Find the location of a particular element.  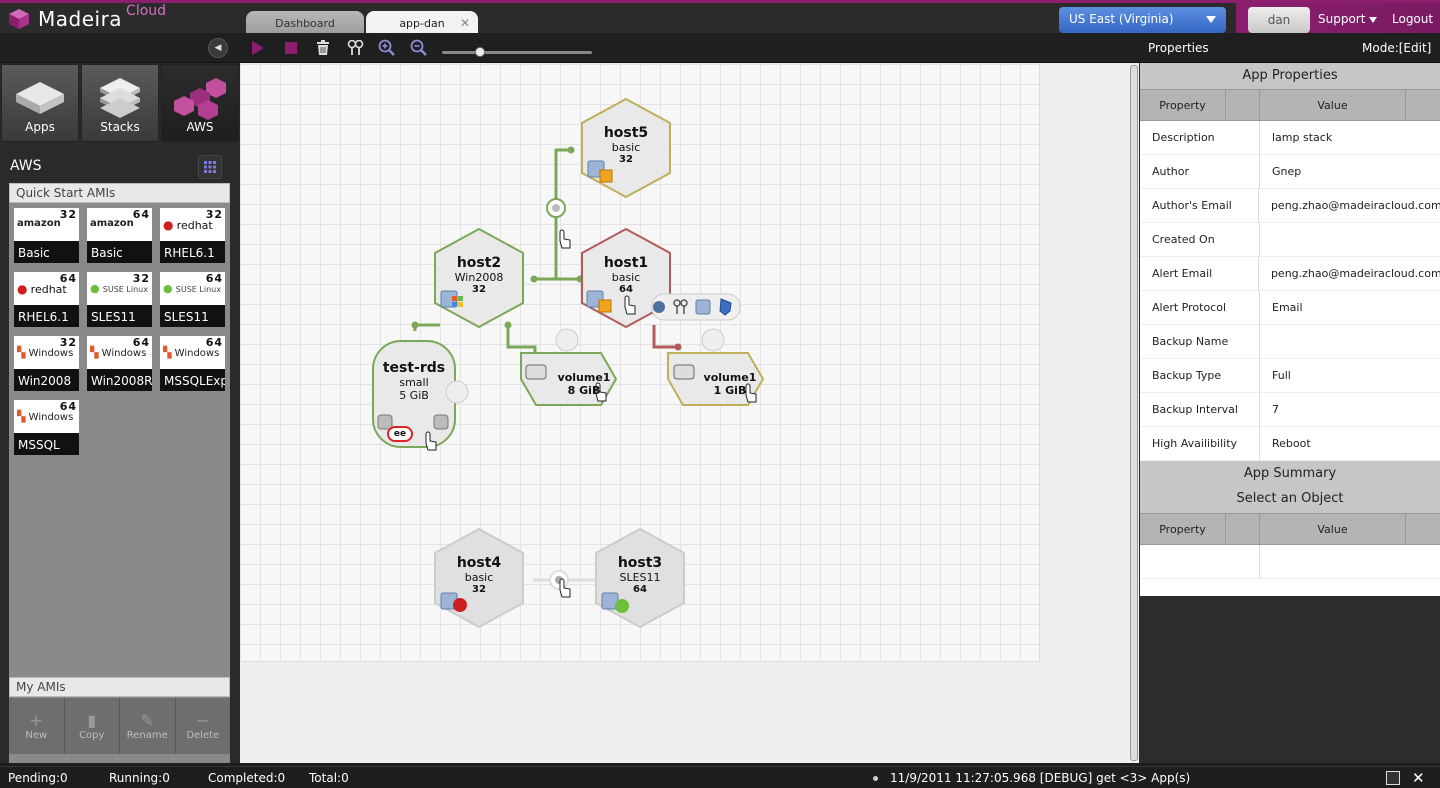

ami-tile: ▚ Windows64 Win2008R2 is located at coordinates (119, 363).